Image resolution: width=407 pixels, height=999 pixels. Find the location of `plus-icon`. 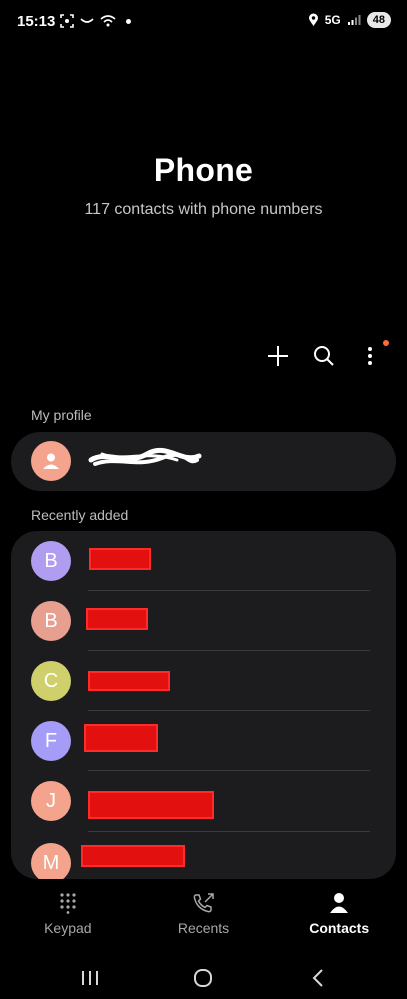

plus-icon is located at coordinates (278, 356).